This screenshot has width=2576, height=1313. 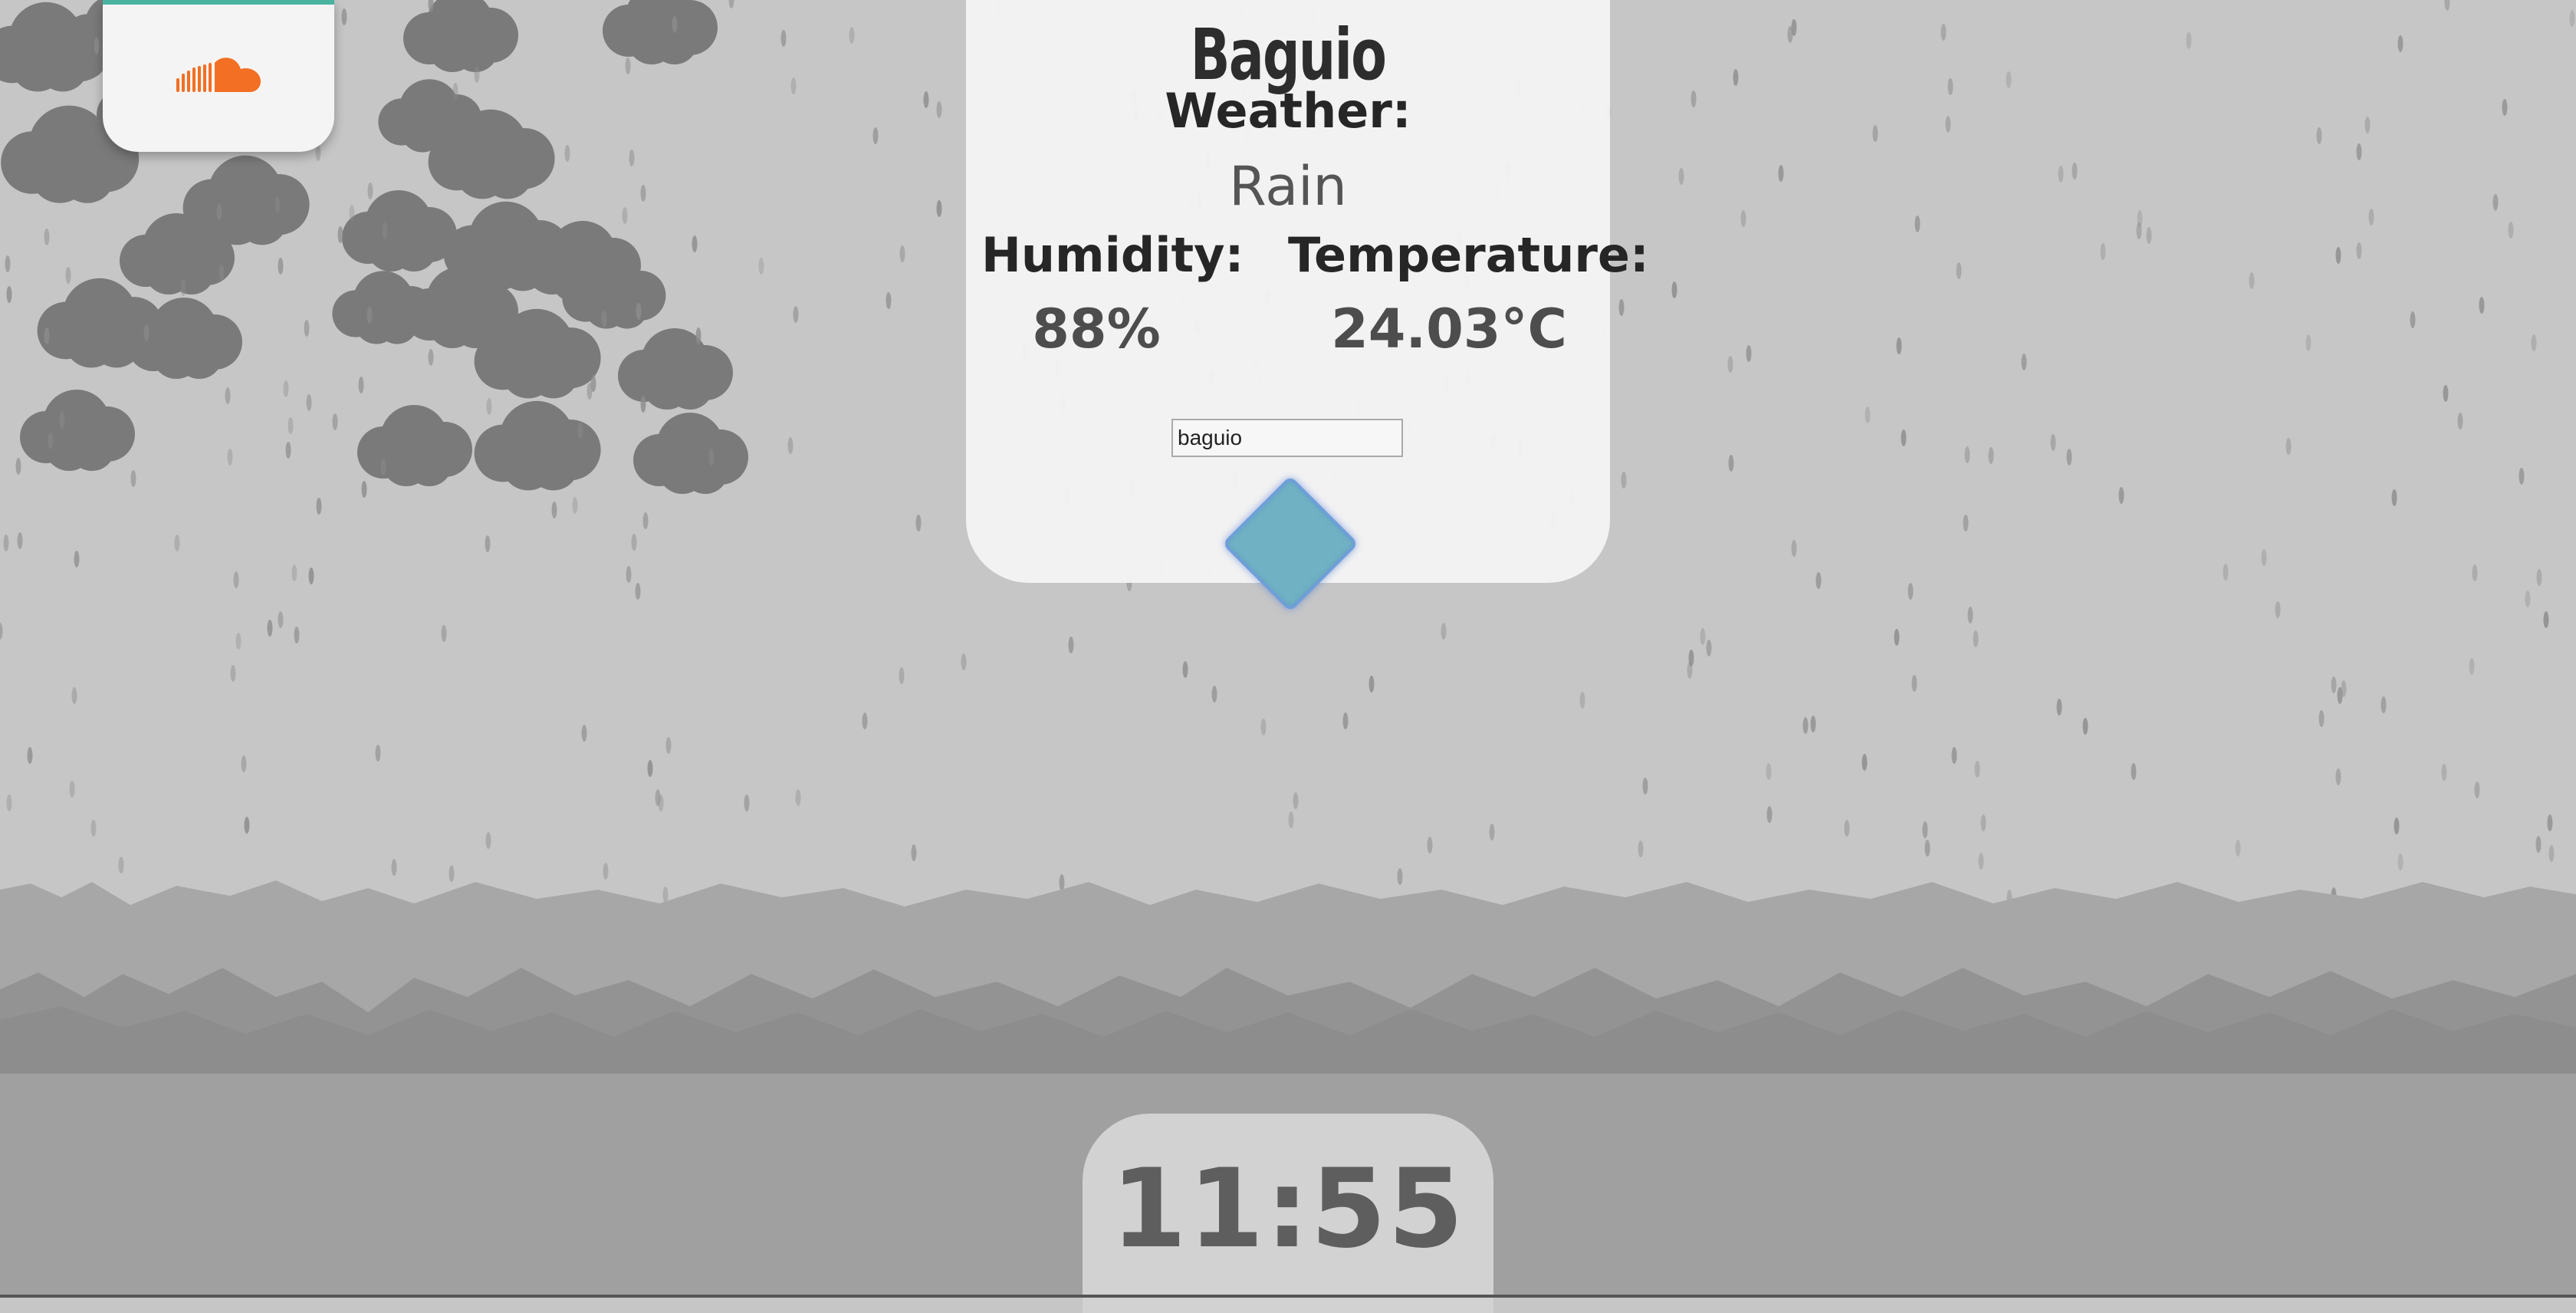 I want to click on soundcloud-widget-tab, so click(x=219, y=76).